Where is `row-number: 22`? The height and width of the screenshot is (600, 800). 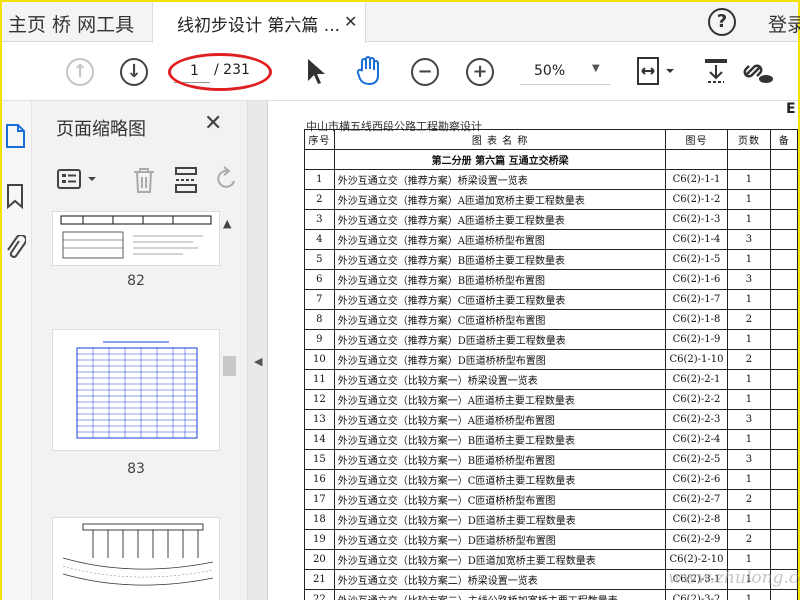
row-number: 22 is located at coordinates (319, 594).